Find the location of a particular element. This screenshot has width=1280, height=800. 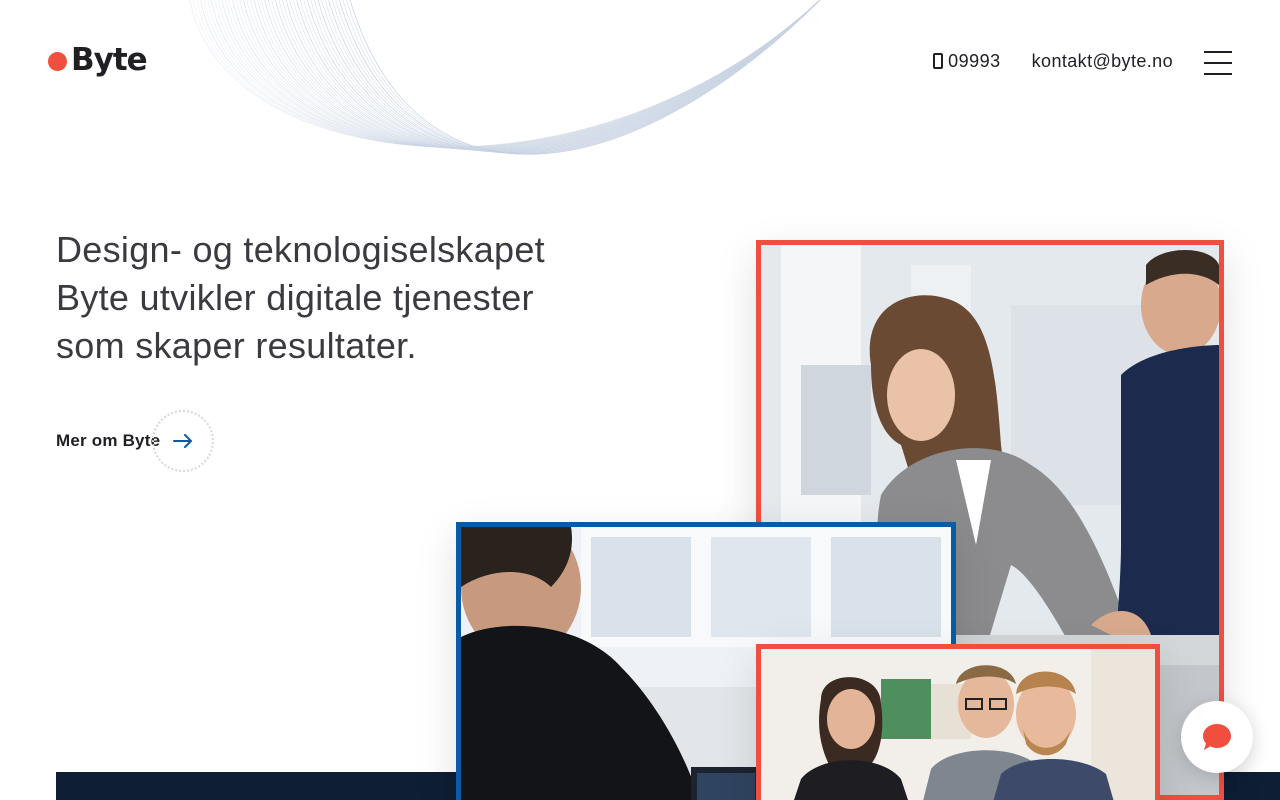

chat-button is located at coordinates (1217, 737).